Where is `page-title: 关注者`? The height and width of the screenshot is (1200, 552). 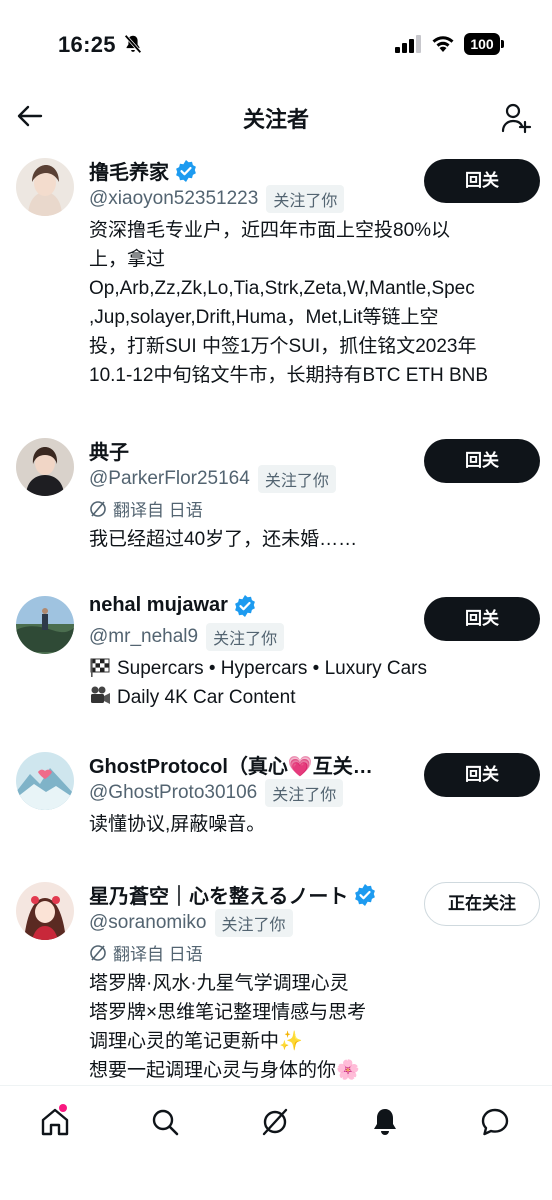 page-title: 关注者 is located at coordinates (275, 119).